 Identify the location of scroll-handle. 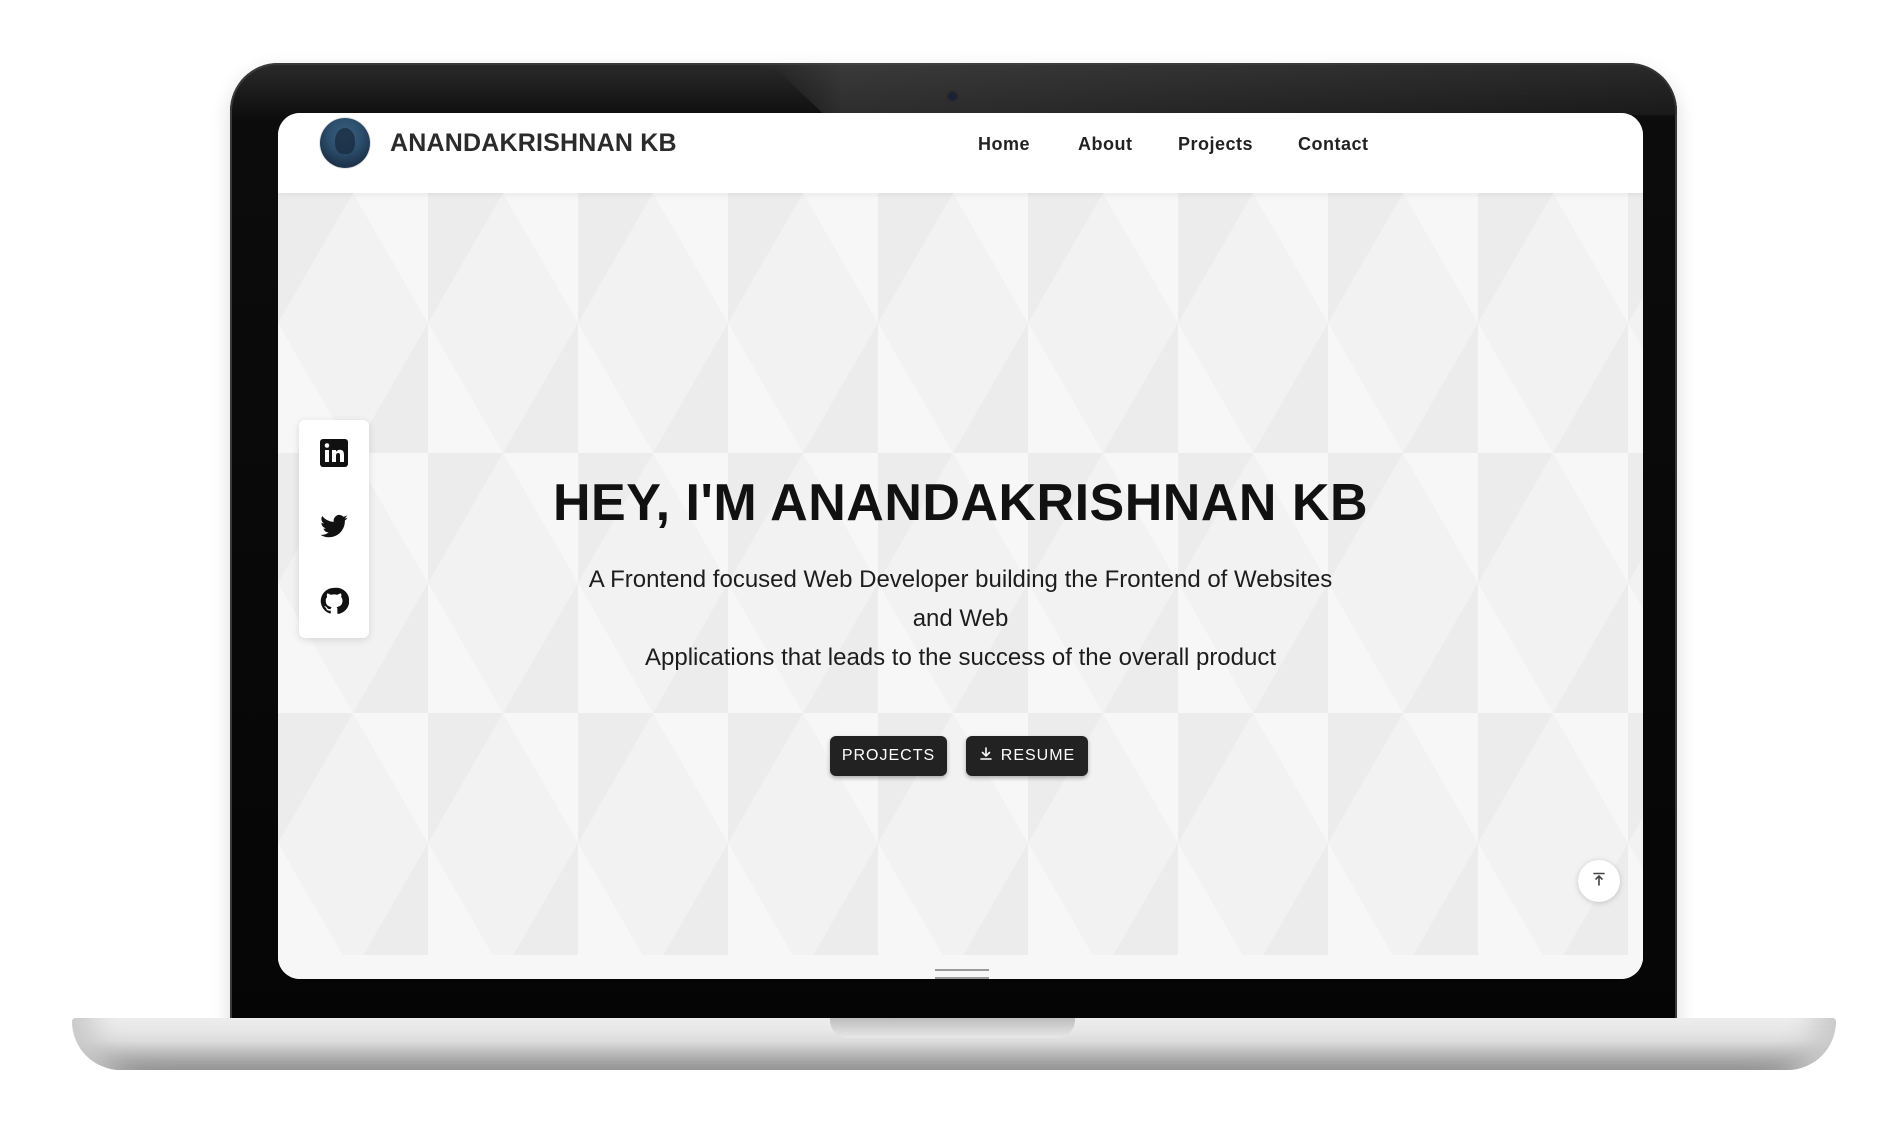
(962, 974).